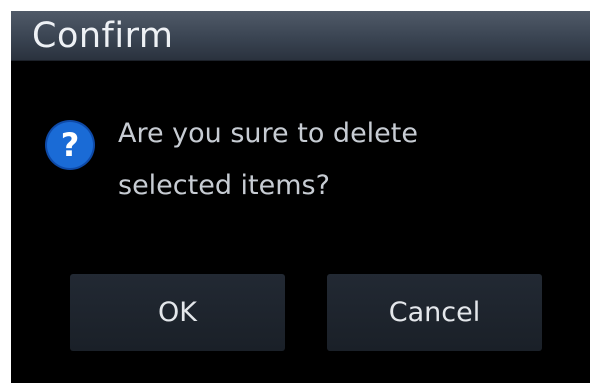 Image resolution: width=592 pixels, height=383 pixels. Describe the element at coordinates (434, 312) in the screenshot. I see `cancel-button: Cancel` at that location.